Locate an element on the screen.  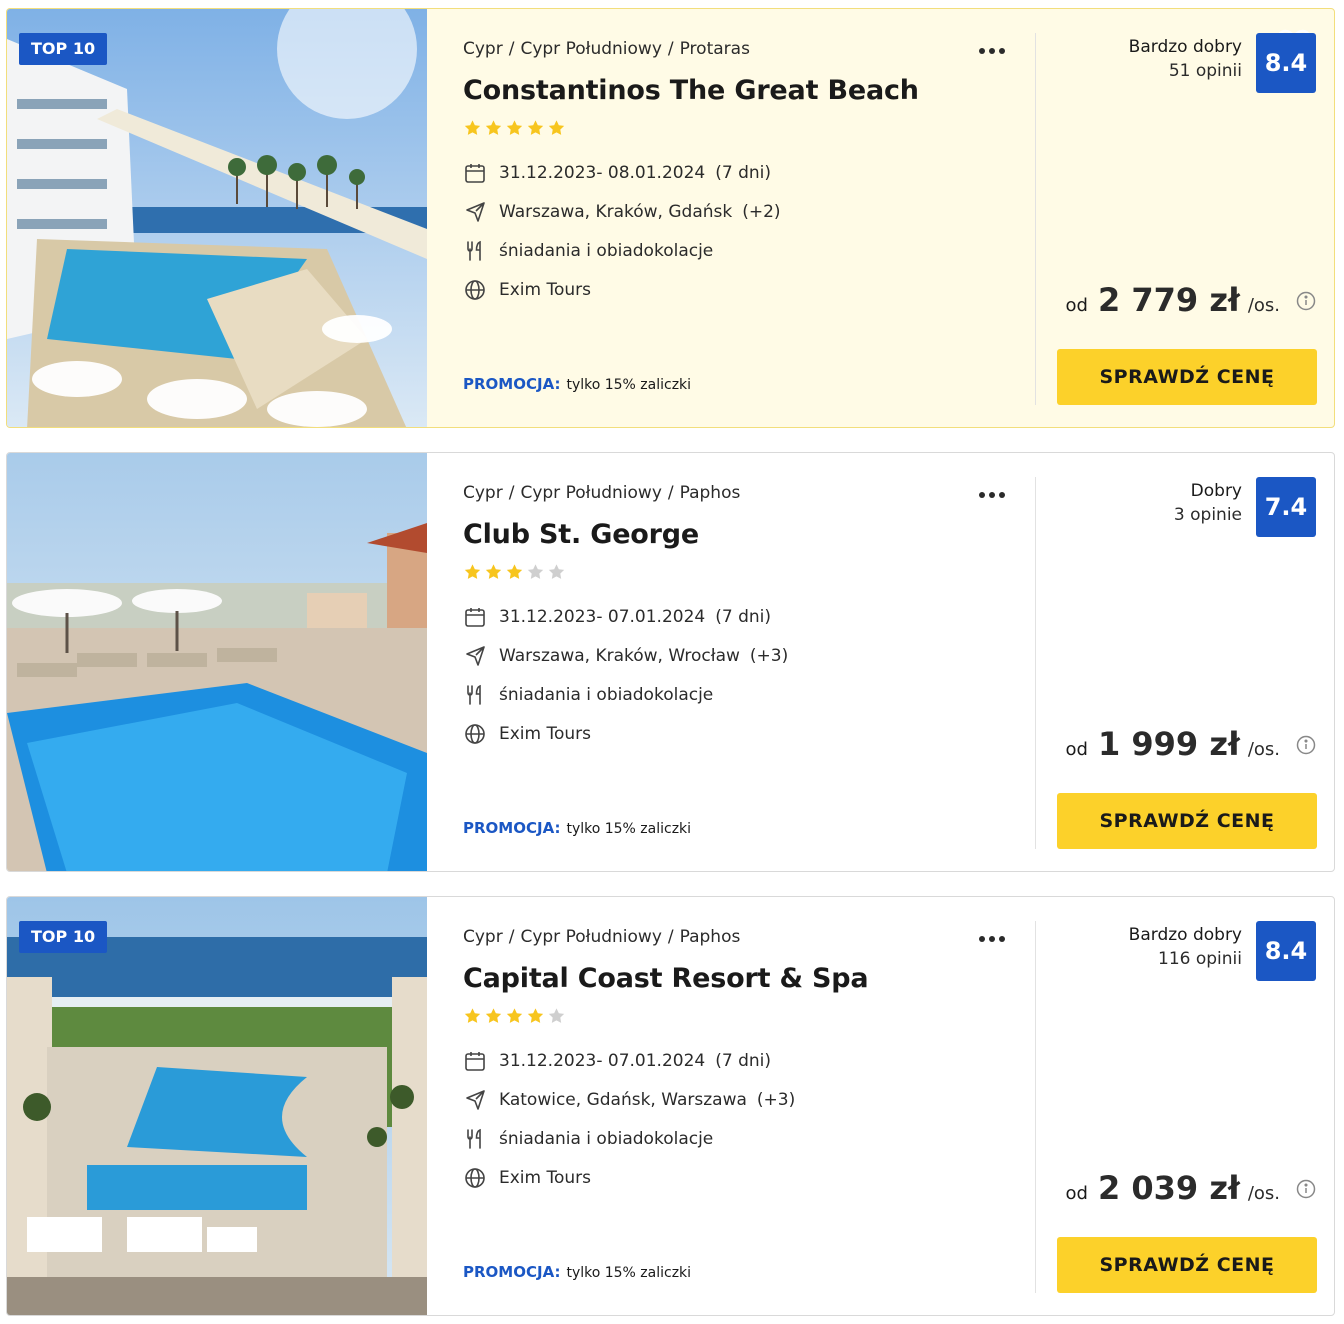
departures: Warszawa, Kraków, Wrocław (+3) is located at coordinates (625, 656).